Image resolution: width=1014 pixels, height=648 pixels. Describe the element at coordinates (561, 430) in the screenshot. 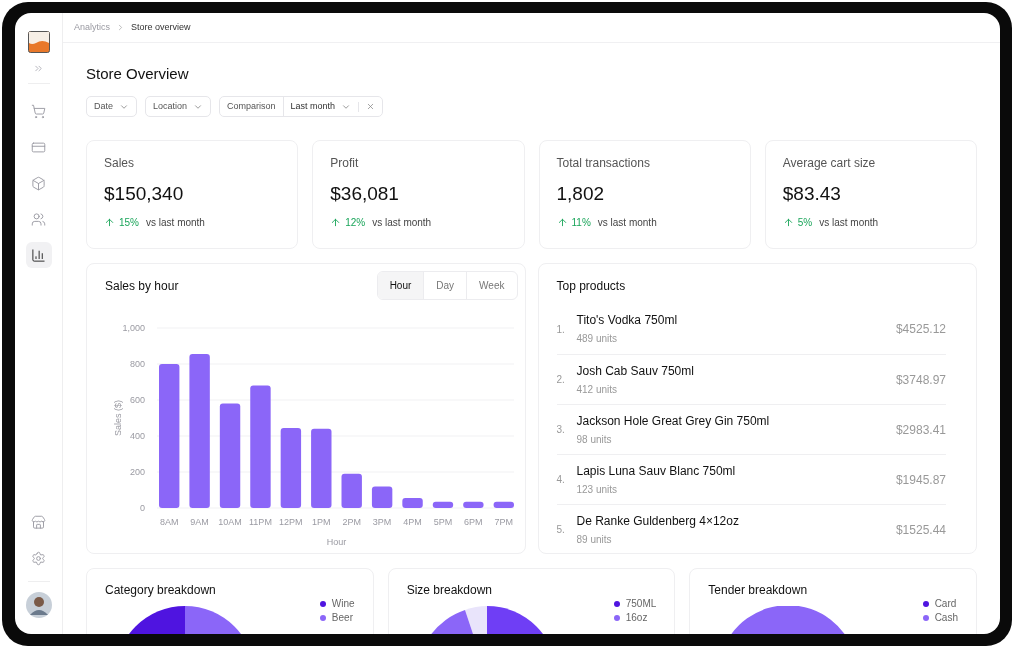

I see `rank-number: 3.` at that location.